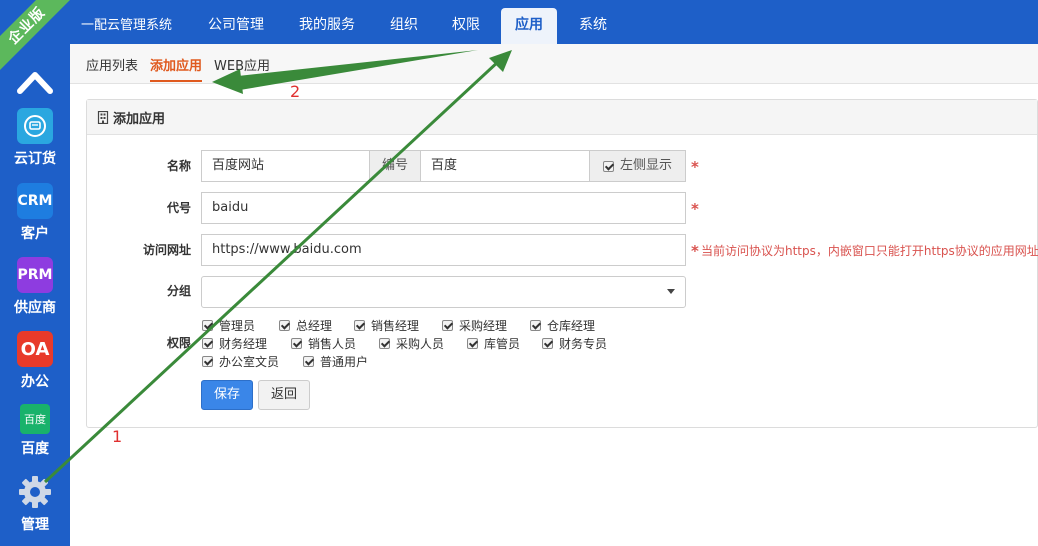 This screenshot has height=546, width=1038. Describe the element at coordinates (35, 308) in the screenshot. I see `sidebar-item-label: 供应商` at that location.